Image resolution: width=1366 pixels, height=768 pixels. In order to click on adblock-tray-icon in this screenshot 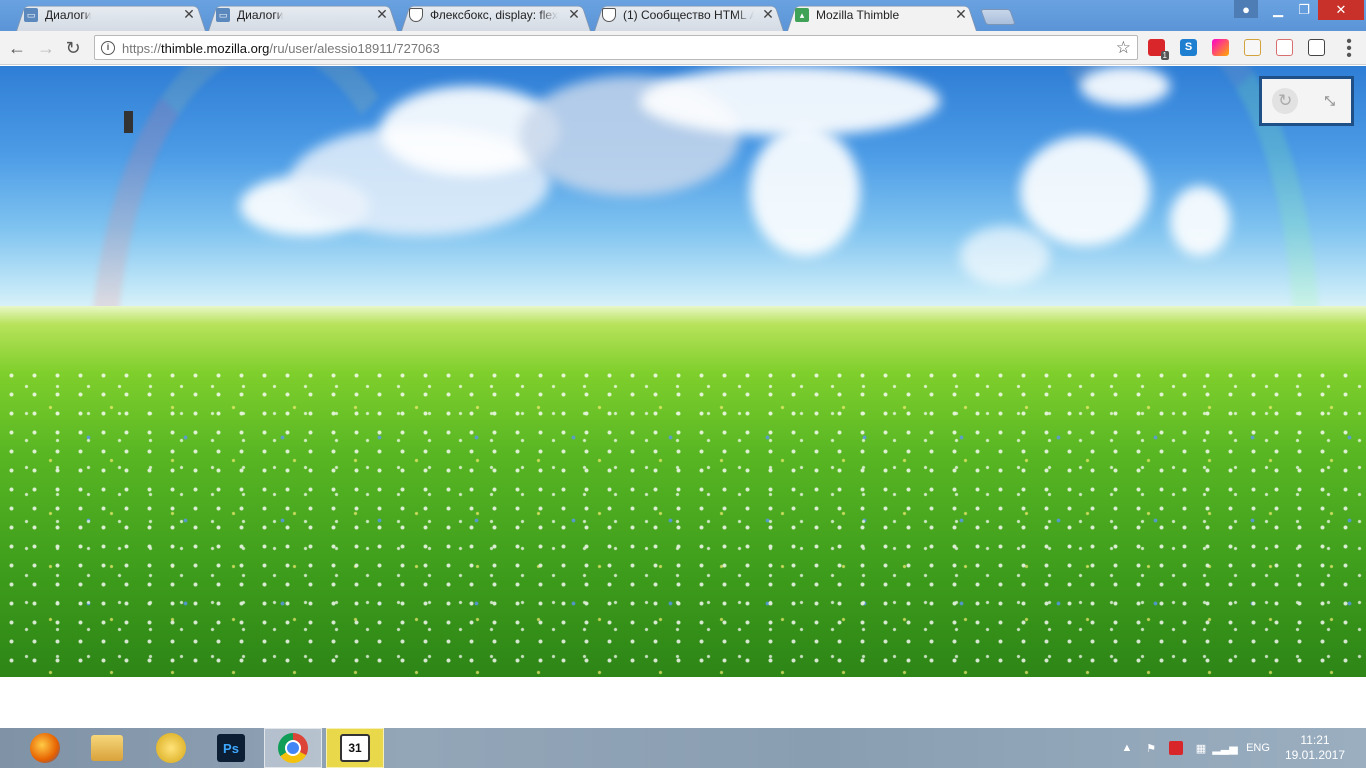, I will do `click(1176, 748)`.